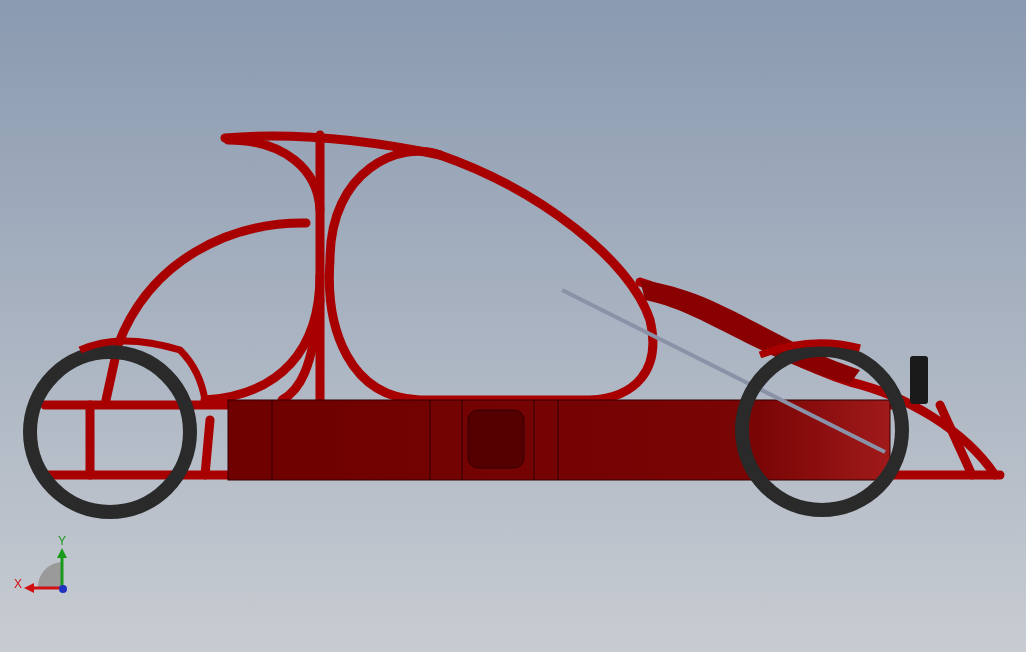 The height and width of the screenshot is (652, 1026). Describe the element at coordinates (45, 570) in the screenshot. I see `axis-triad-drawing` at that location.